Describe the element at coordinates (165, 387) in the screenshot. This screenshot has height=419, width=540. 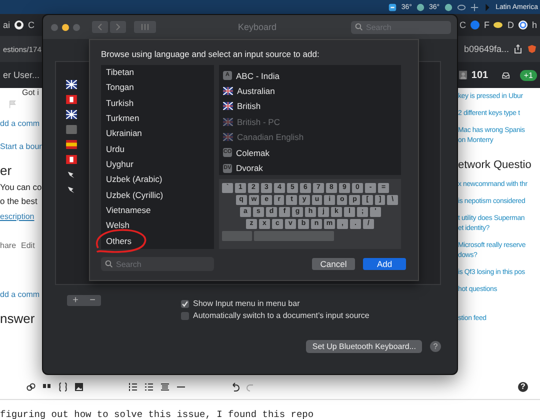
I see `heading-icon` at that location.